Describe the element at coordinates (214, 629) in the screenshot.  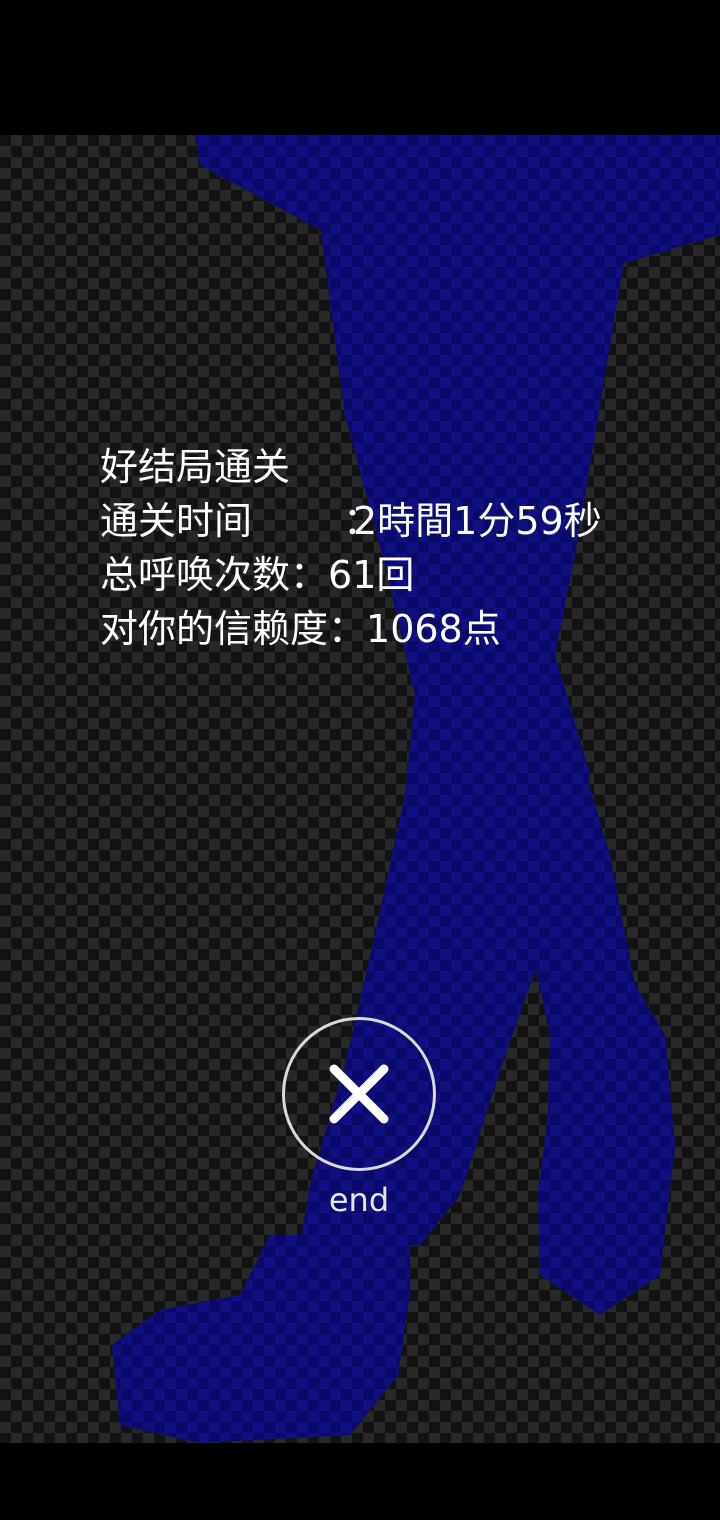
I see `trust-label: 对你的信赖度` at that location.